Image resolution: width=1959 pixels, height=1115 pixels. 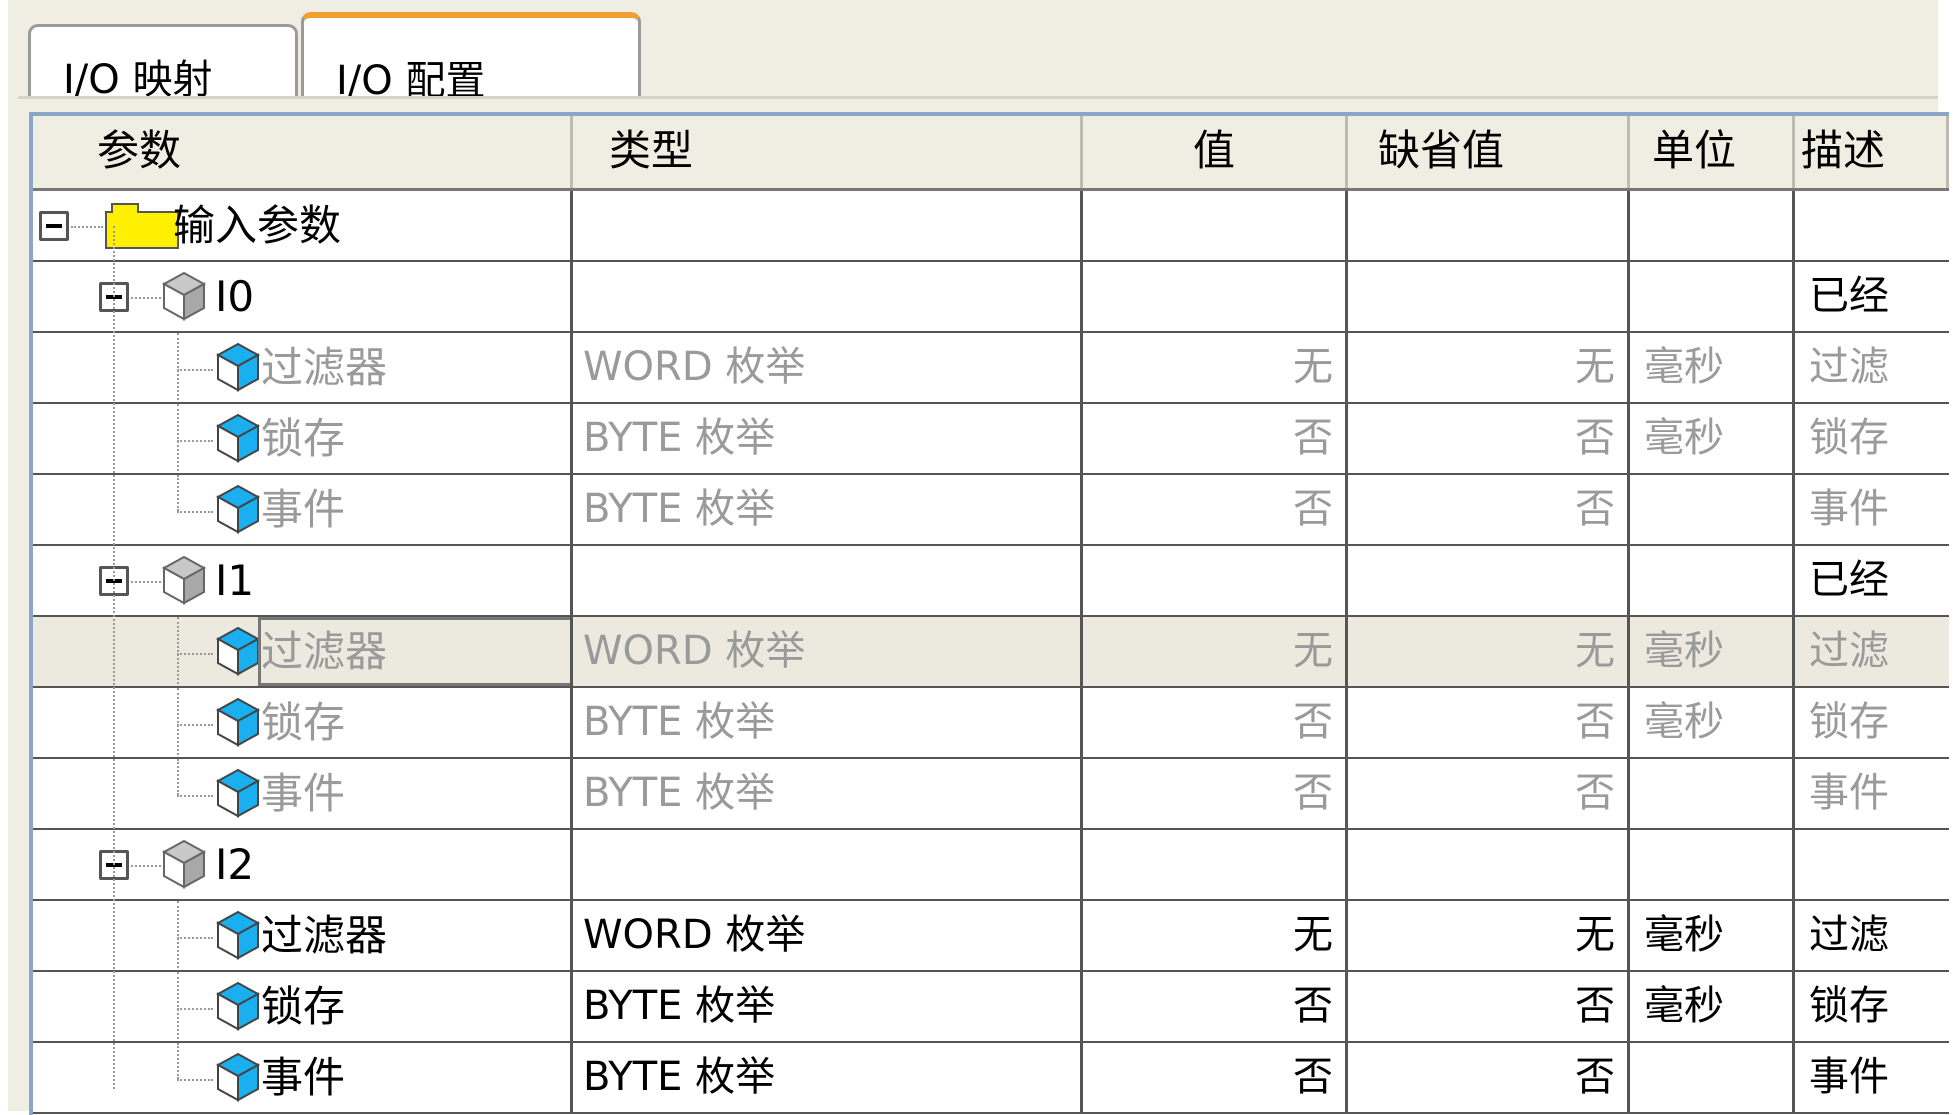 I want to click on tree-label-group: I1, so click(x=235, y=580).